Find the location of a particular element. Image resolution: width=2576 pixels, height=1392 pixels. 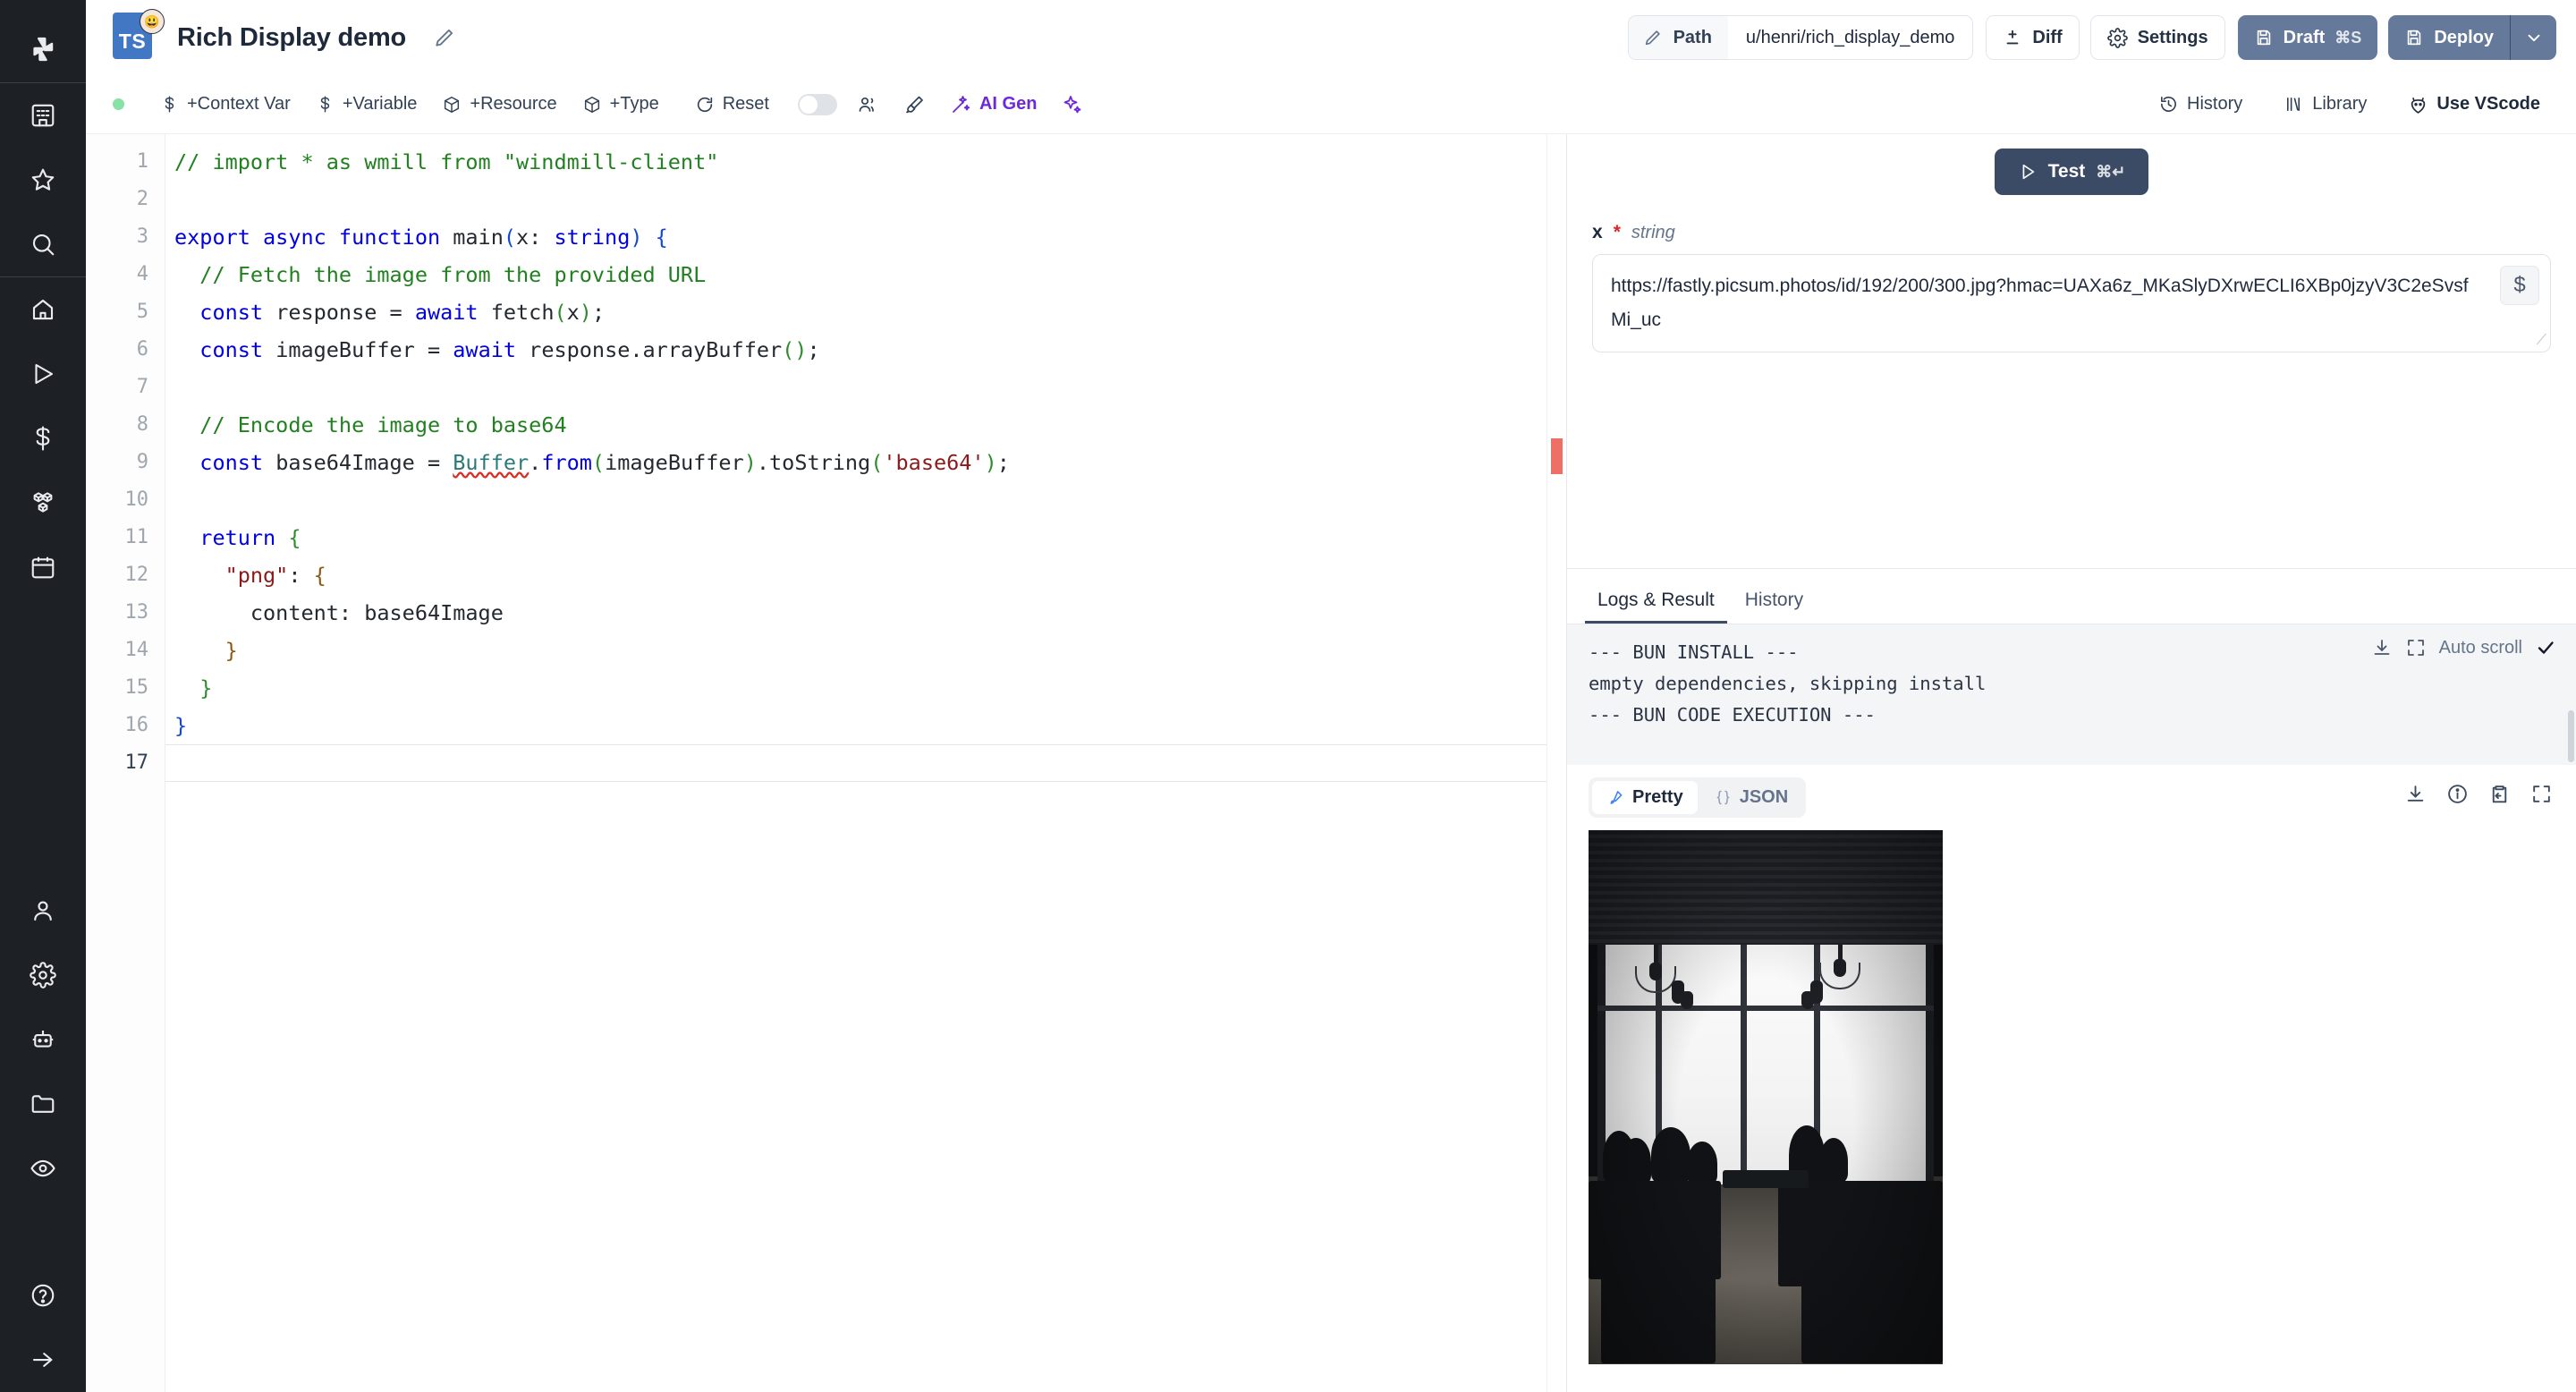

log-scrollbar is located at coordinates (2571, 736).